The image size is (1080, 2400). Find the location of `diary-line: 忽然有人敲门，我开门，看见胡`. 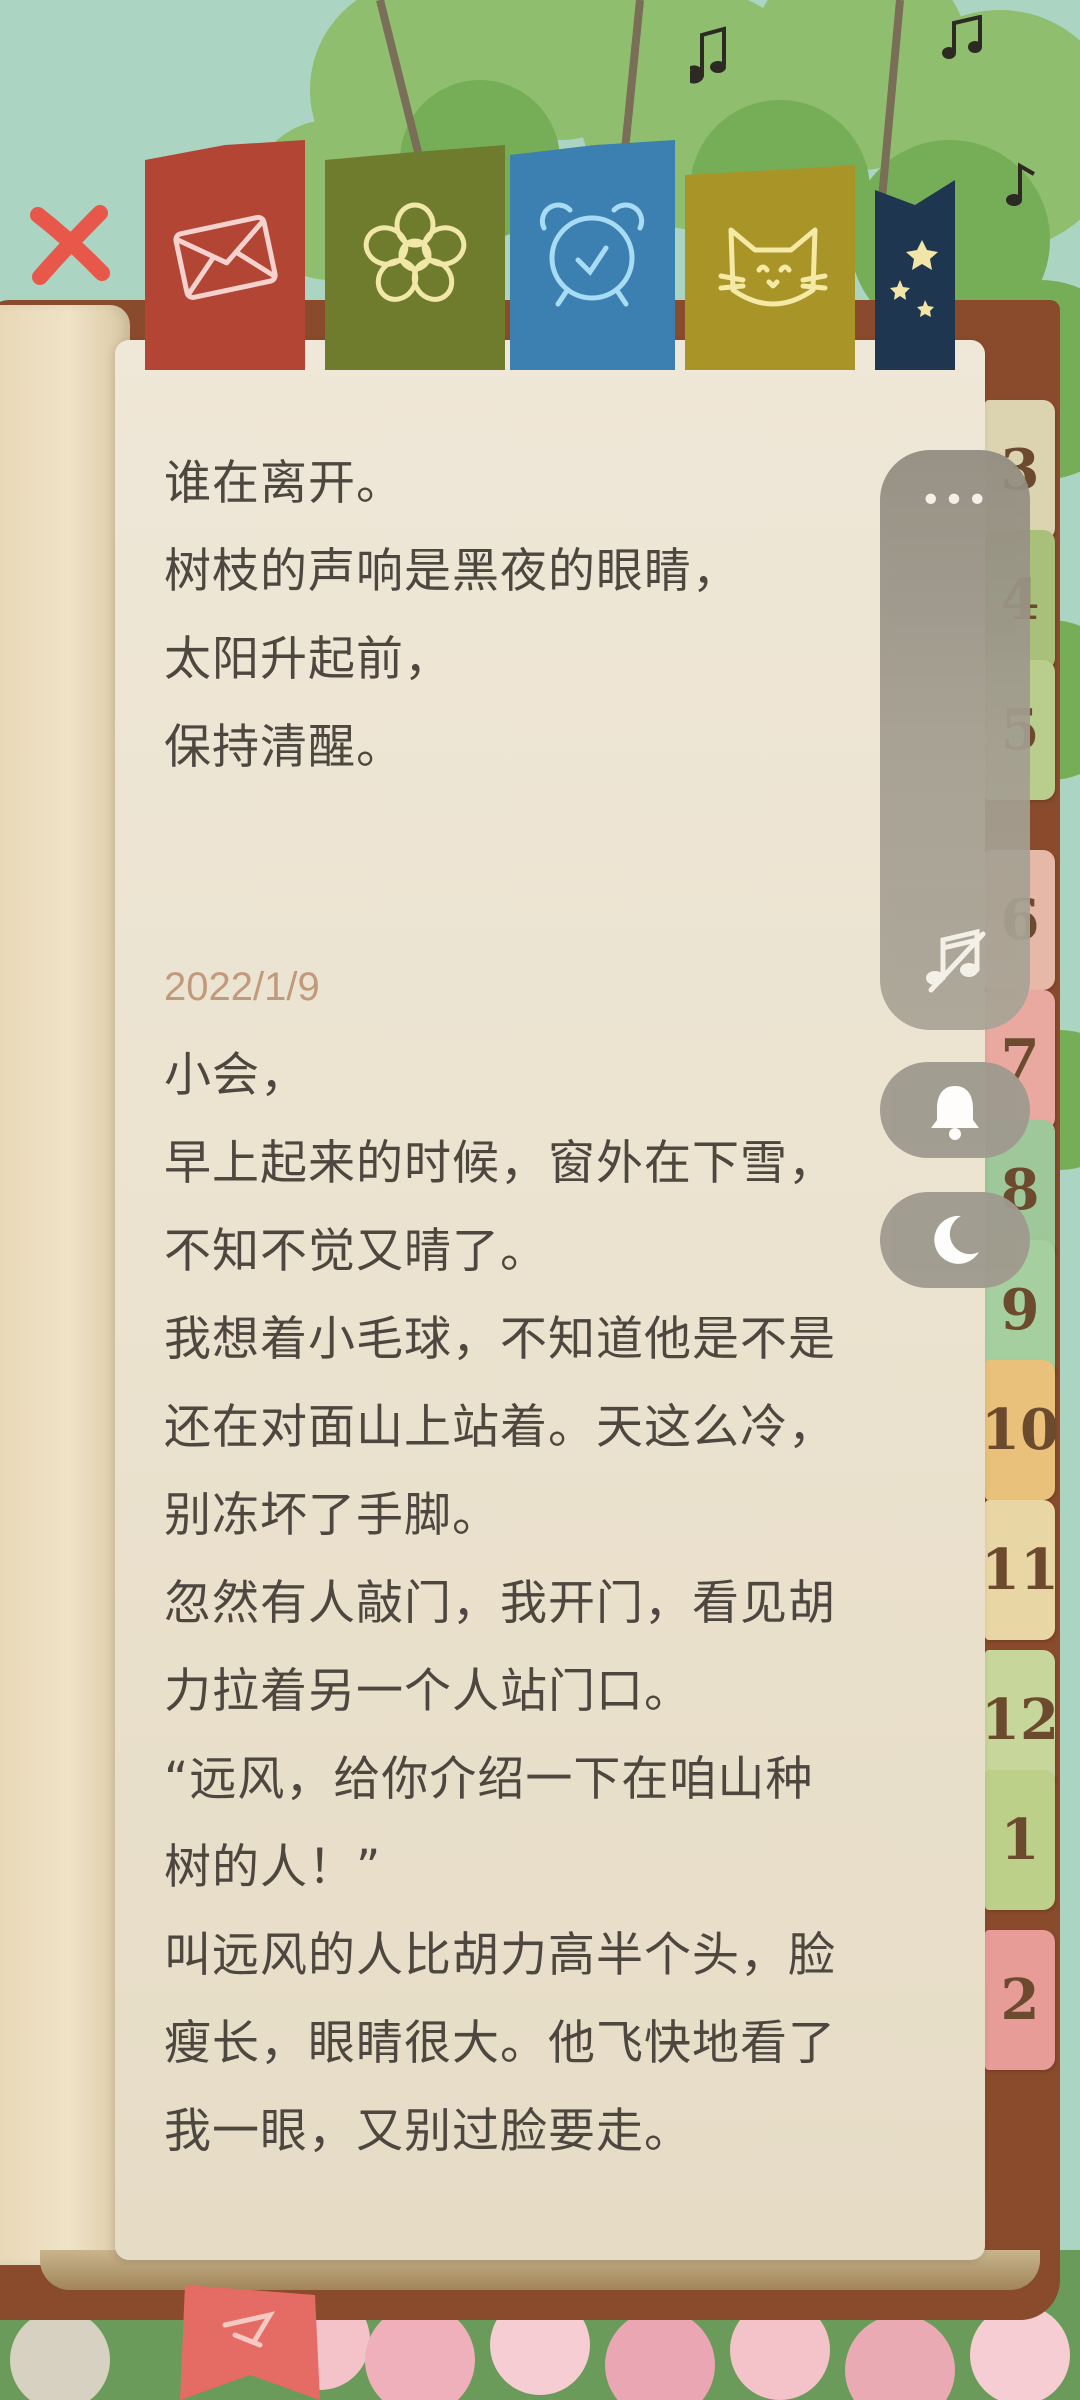

diary-line: 忽然有人敲门，我开门，看见胡 is located at coordinates (500, 1603).